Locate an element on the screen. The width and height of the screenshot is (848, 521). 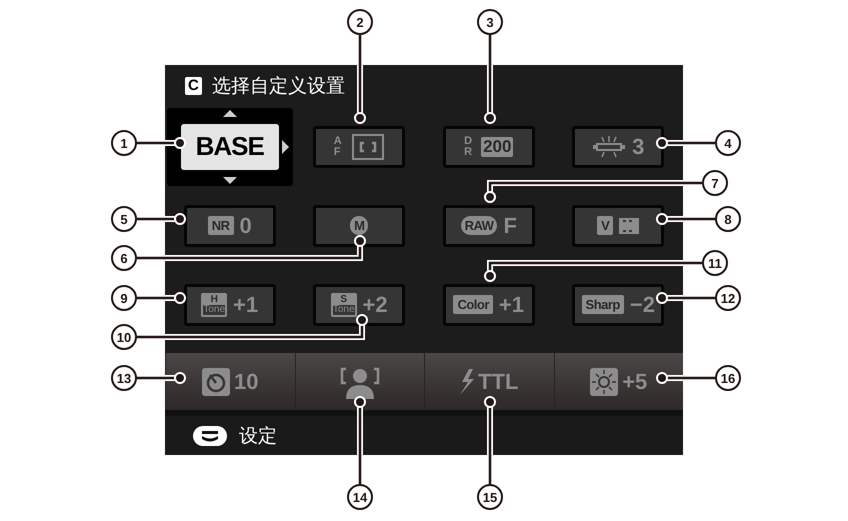
callout-number: 3 is located at coordinates (490, 22).